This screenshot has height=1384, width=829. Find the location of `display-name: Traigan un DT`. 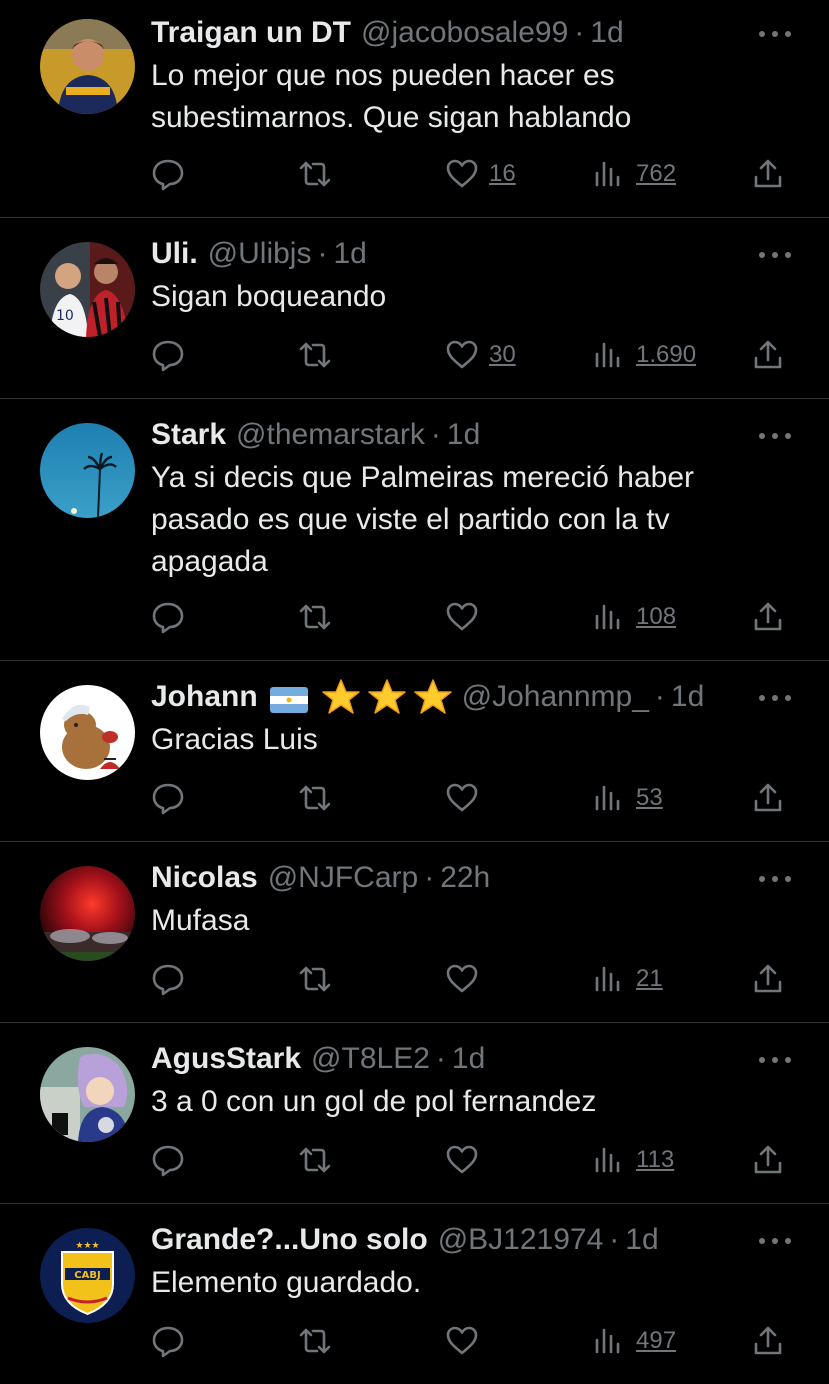

display-name: Traigan un DT is located at coordinates (251, 33).